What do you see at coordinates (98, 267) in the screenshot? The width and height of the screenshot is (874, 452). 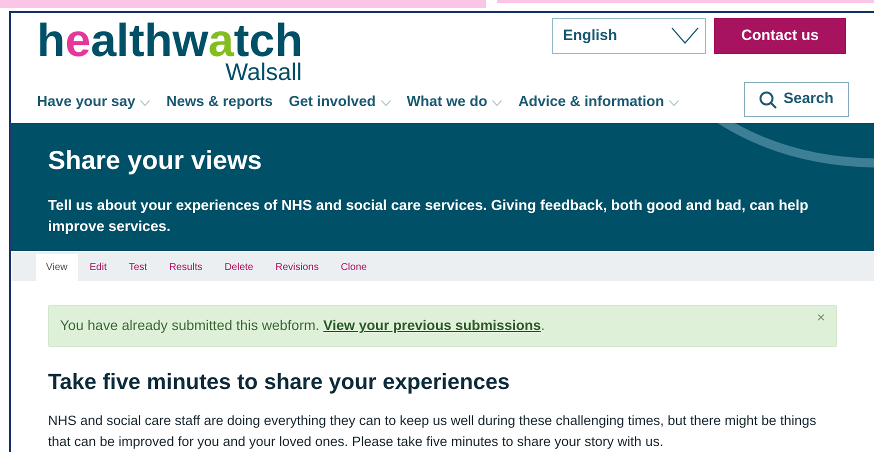 I see `tab: Edit` at bounding box center [98, 267].